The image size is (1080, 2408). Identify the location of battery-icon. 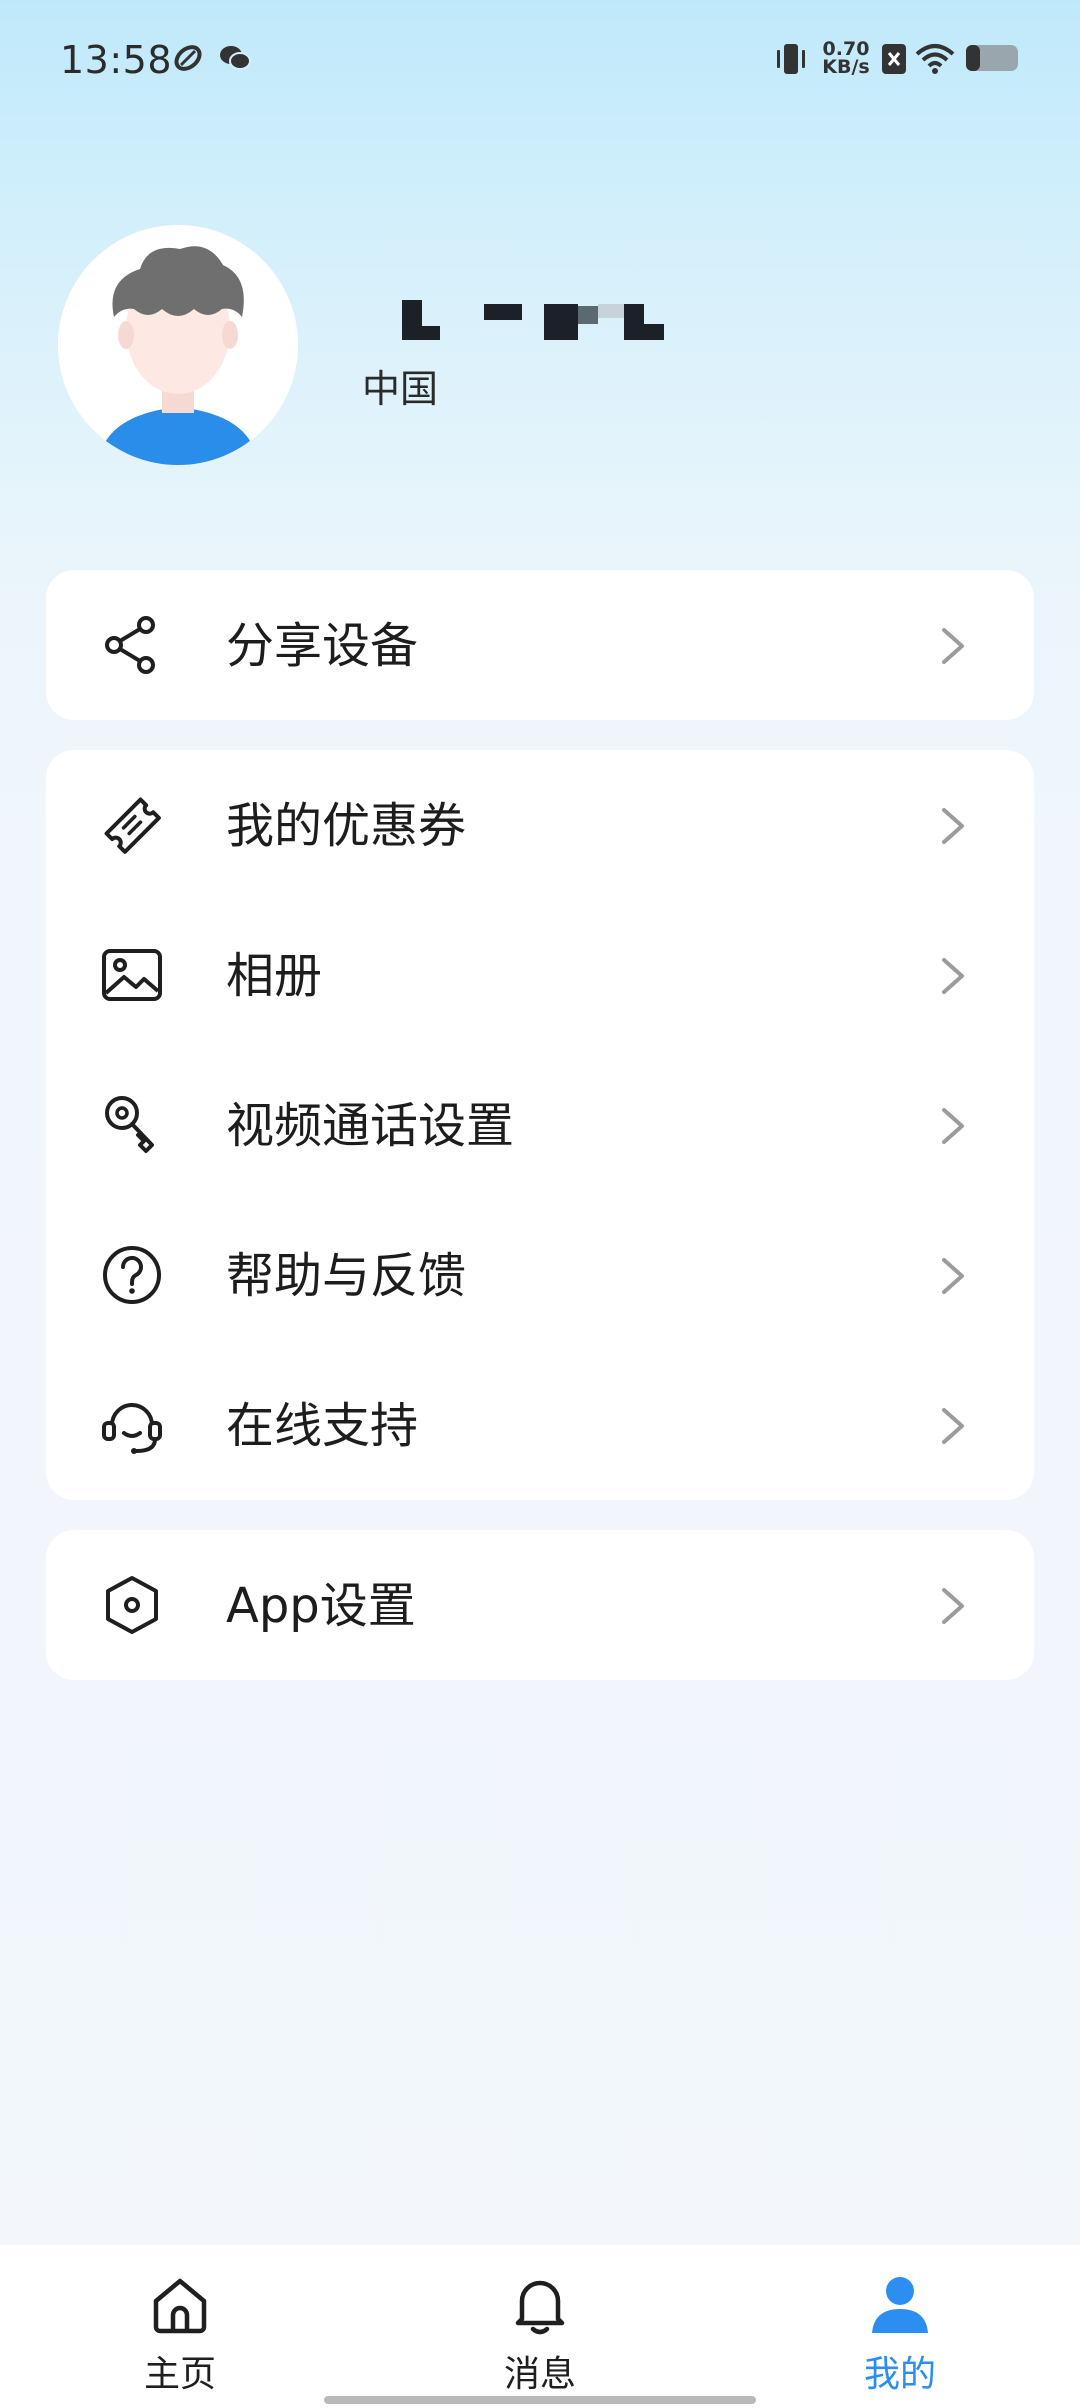
(992, 58).